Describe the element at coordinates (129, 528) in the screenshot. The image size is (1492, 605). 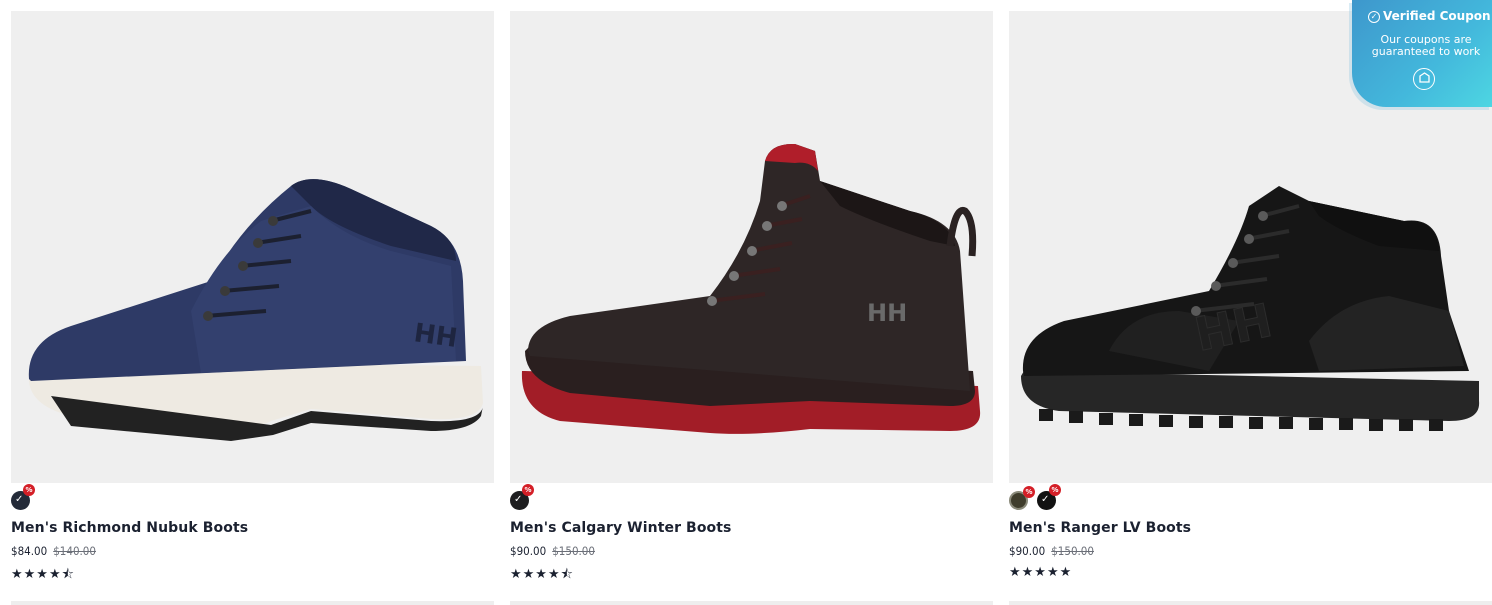
I see `product-name: Men's Richmond Nubuk Boots` at that location.